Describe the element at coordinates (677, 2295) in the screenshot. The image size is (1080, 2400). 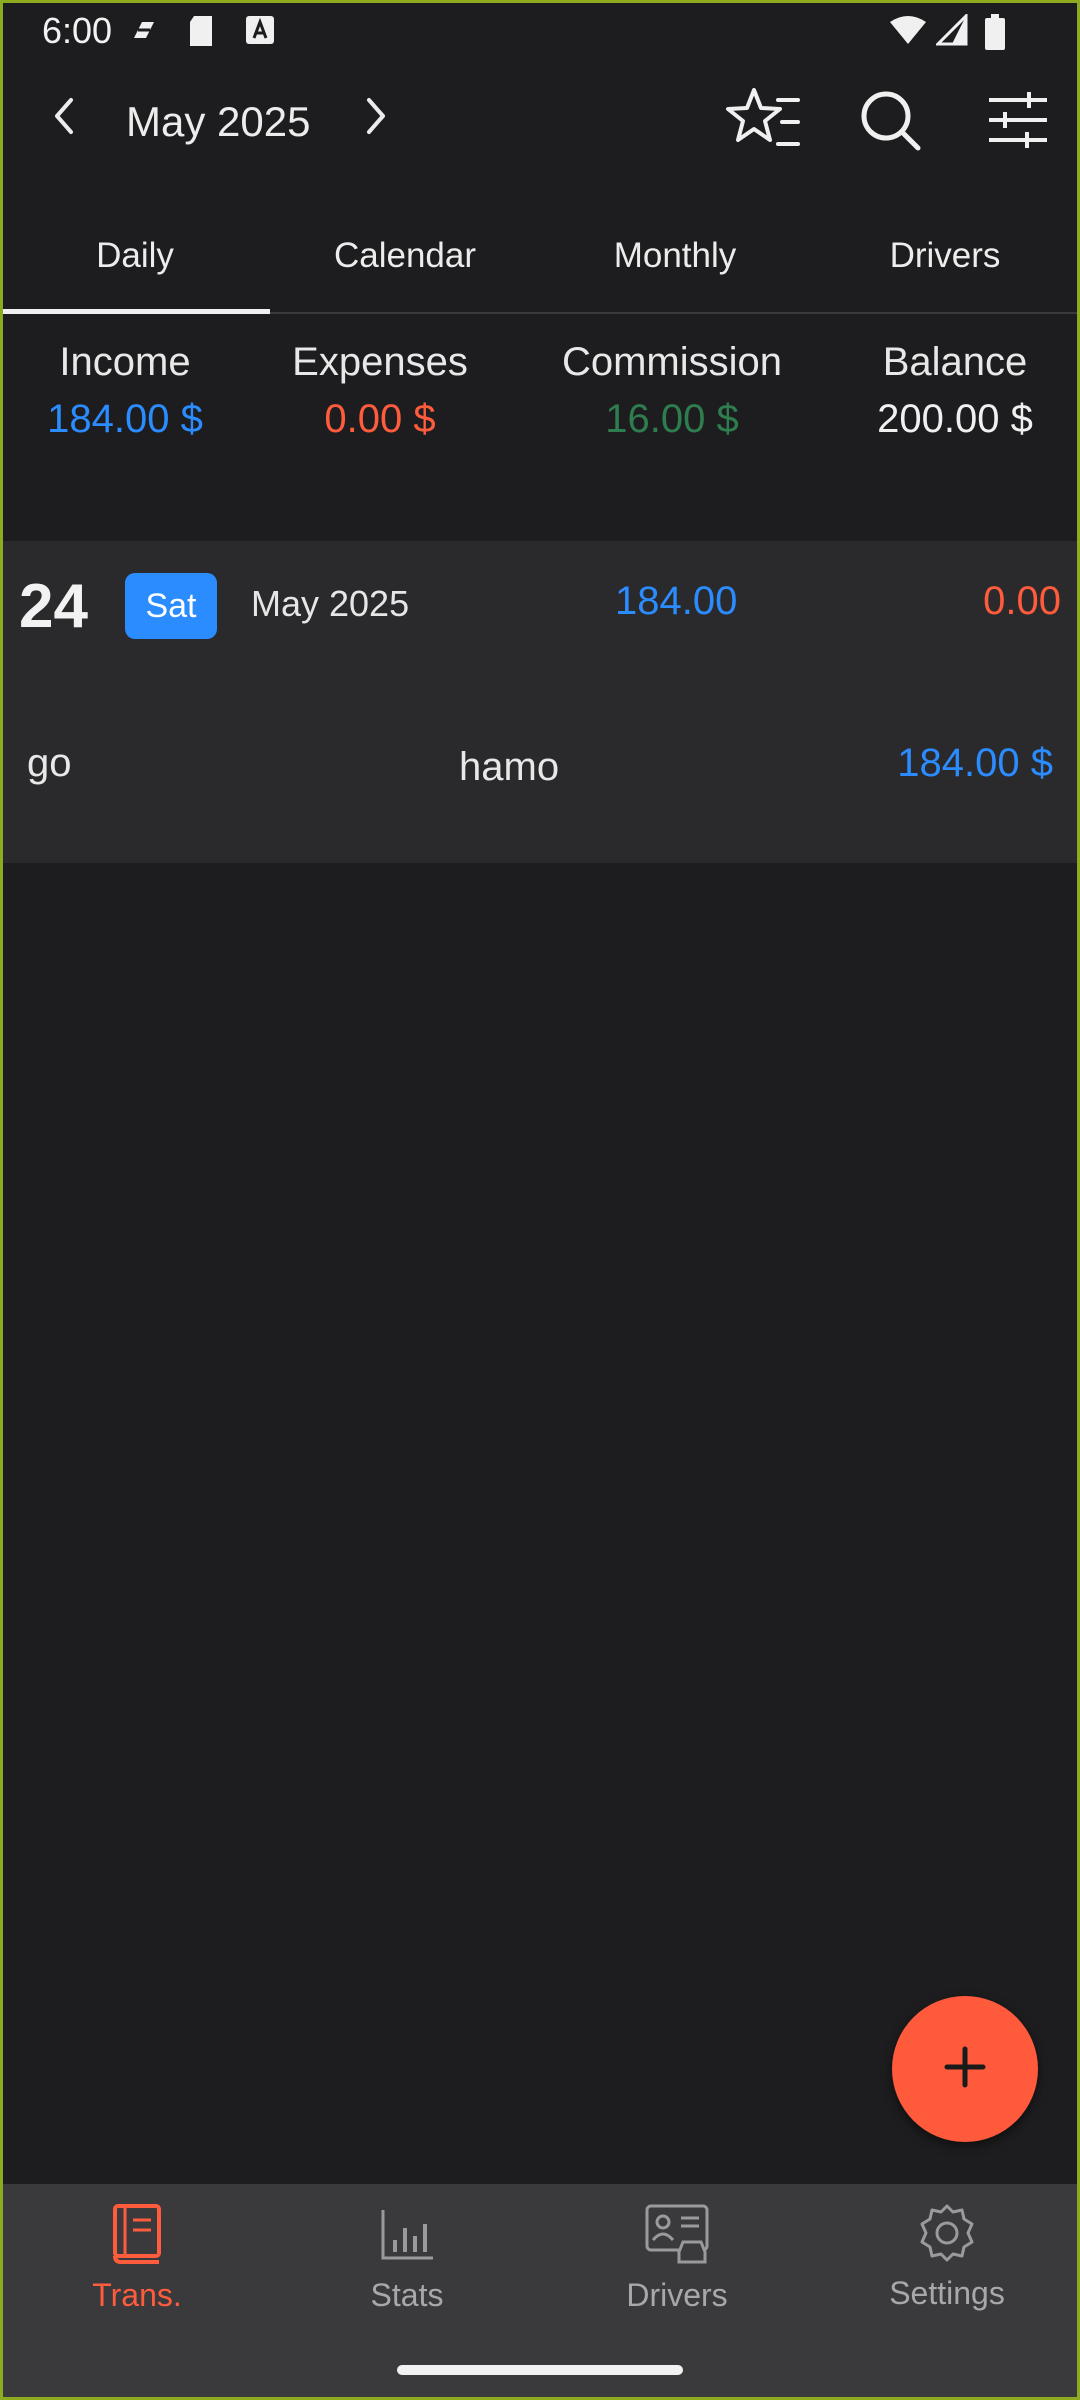
I see `nav-label-drivers: Drivers` at that location.